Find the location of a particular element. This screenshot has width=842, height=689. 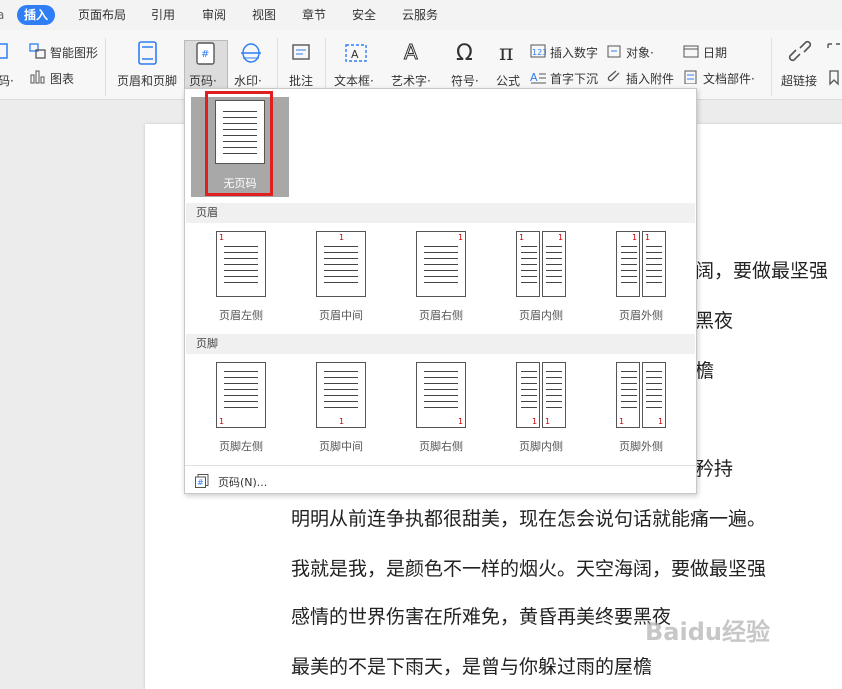

hyperlink-button: 超链接 is located at coordinates (799, 80).